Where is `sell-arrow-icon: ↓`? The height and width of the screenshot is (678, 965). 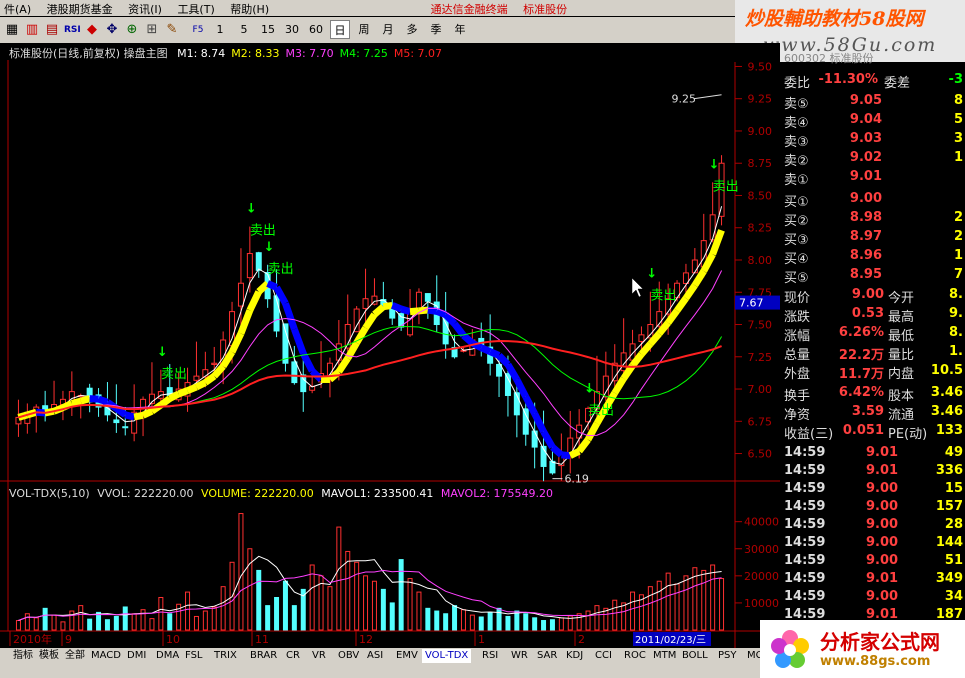
sell-arrow-icon: ↓ is located at coordinates (651, 274).